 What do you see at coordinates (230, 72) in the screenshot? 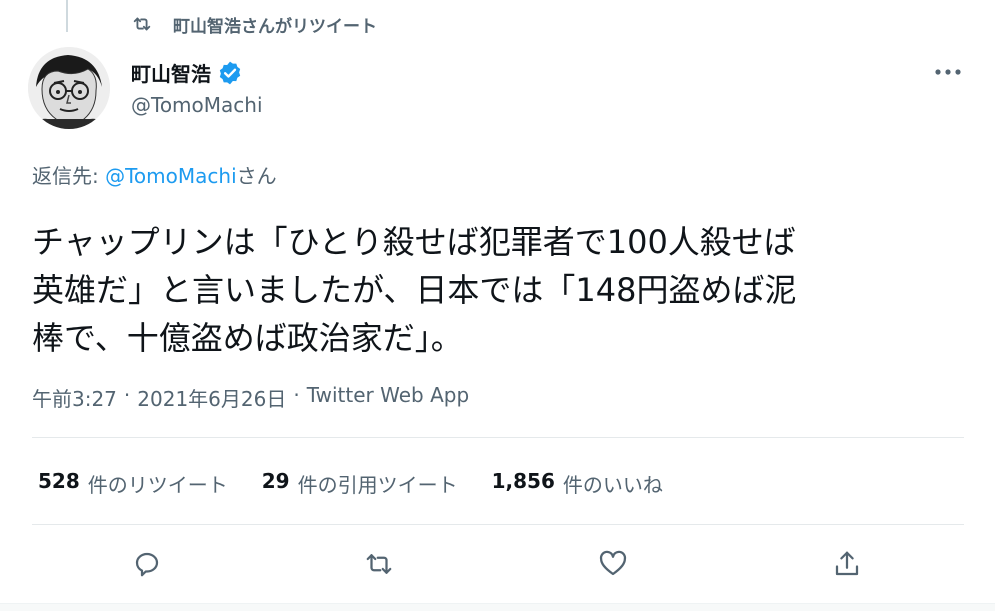
I see `verified-badge-icon` at bounding box center [230, 72].